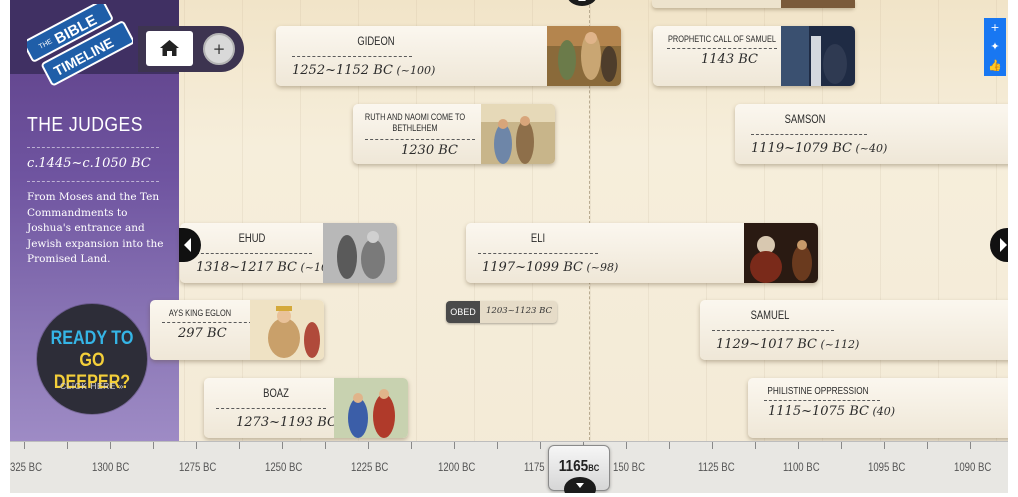  Describe the element at coordinates (573, 466) in the screenshot. I see `current-year-value: 1165` at that location.